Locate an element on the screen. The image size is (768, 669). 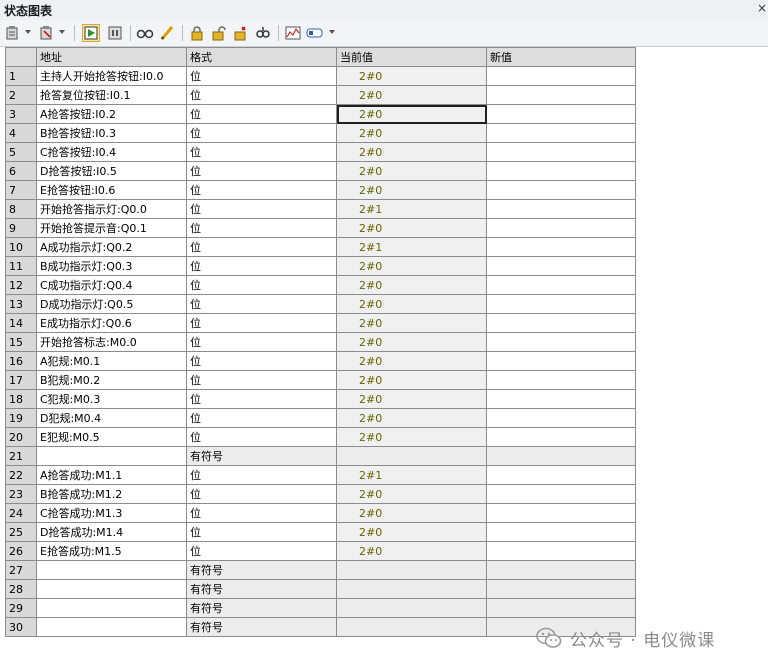
header-format: 格式 is located at coordinates (261, 57).